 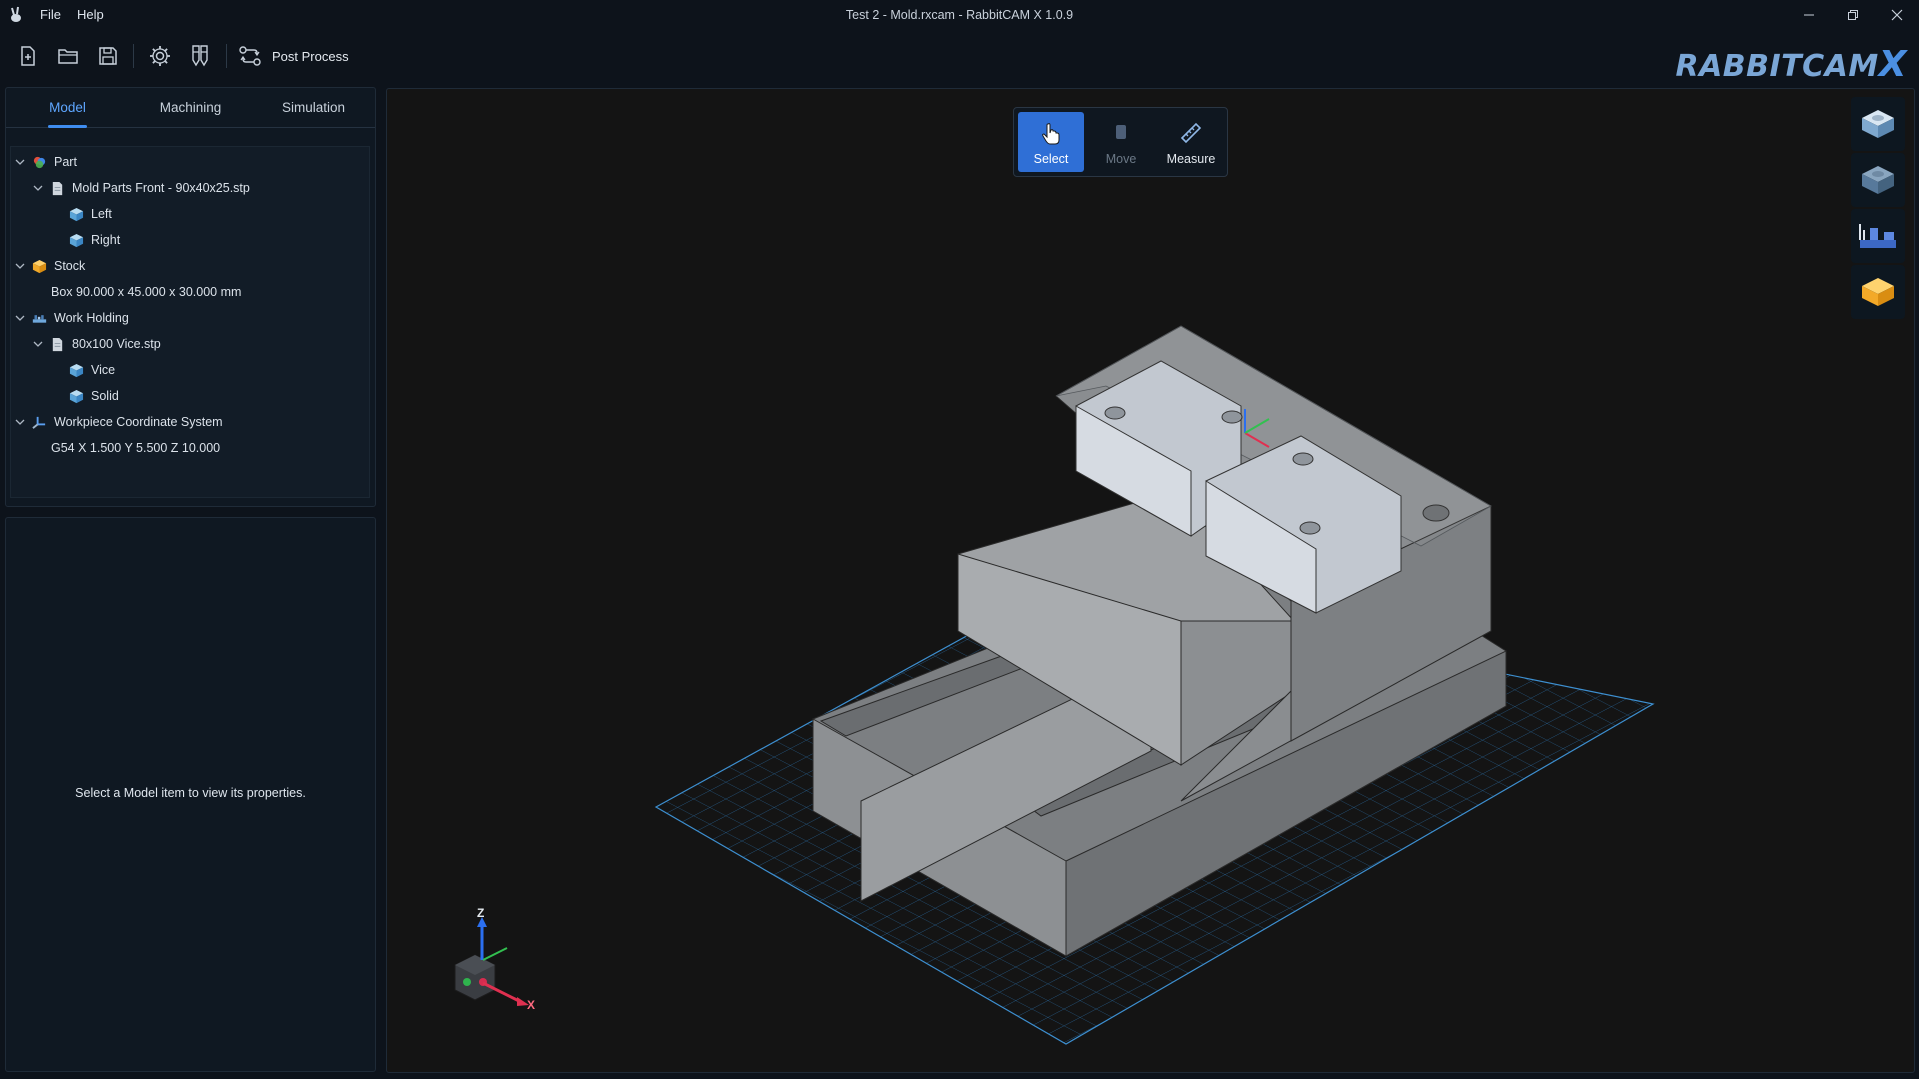 What do you see at coordinates (138, 422) in the screenshot?
I see `tree-label-wcs: Workpiece Coordinate System` at bounding box center [138, 422].